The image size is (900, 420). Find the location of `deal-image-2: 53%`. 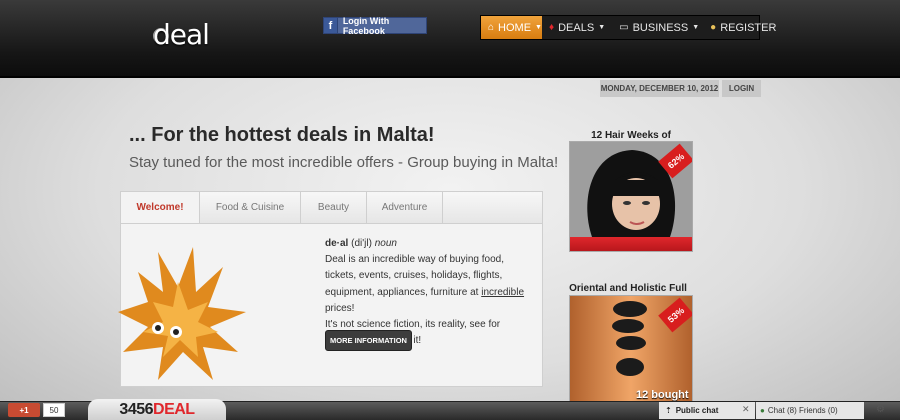

deal-image-2: 53% is located at coordinates (631, 349).